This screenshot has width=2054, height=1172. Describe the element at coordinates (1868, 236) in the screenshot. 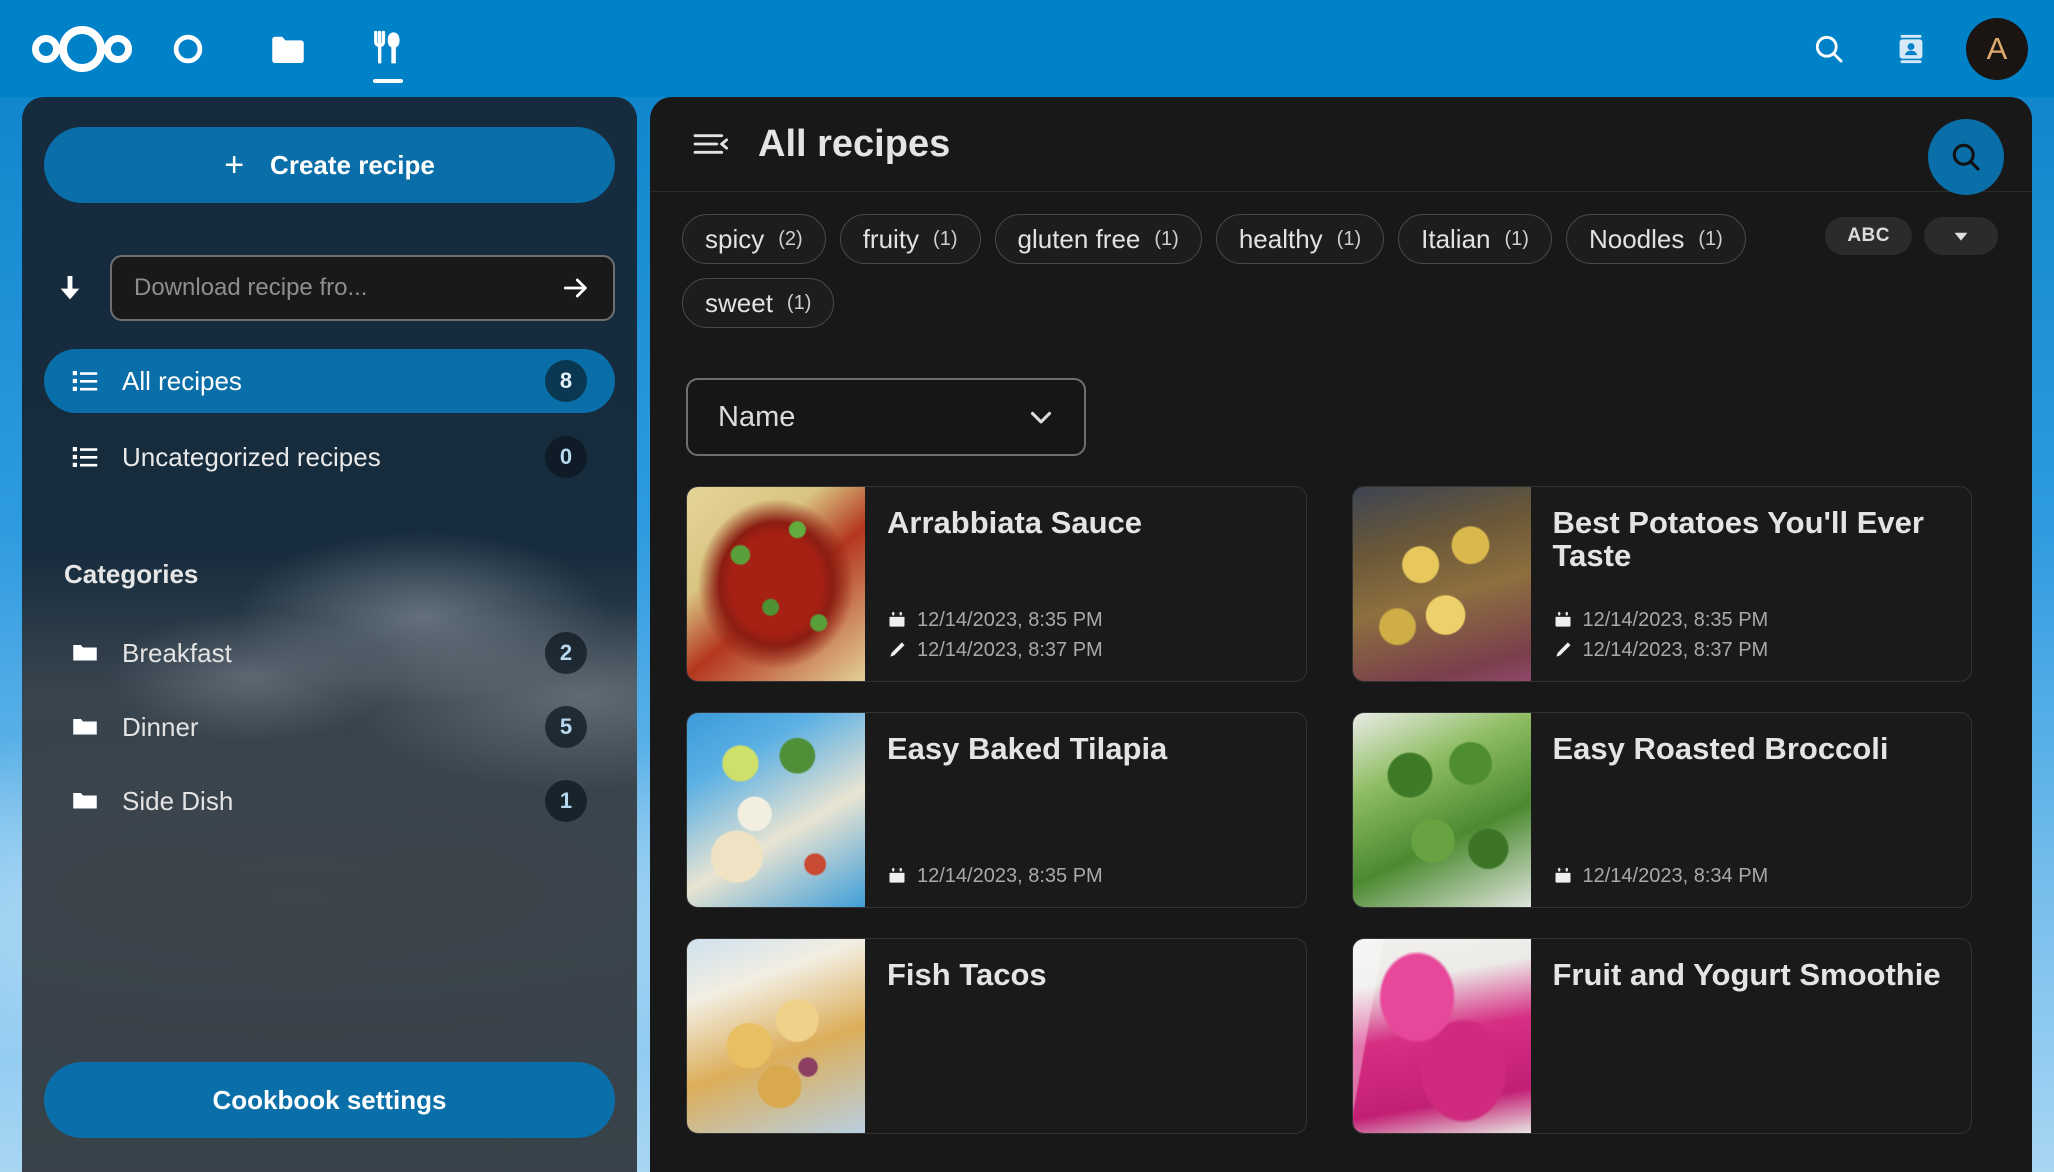

I see `sort-alphabetical-button: ABC` at that location.